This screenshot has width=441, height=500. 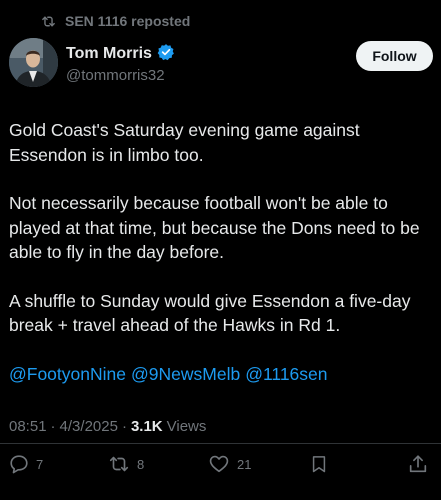 I want to click on verified-badge-icon, so click(x=166, y=54).